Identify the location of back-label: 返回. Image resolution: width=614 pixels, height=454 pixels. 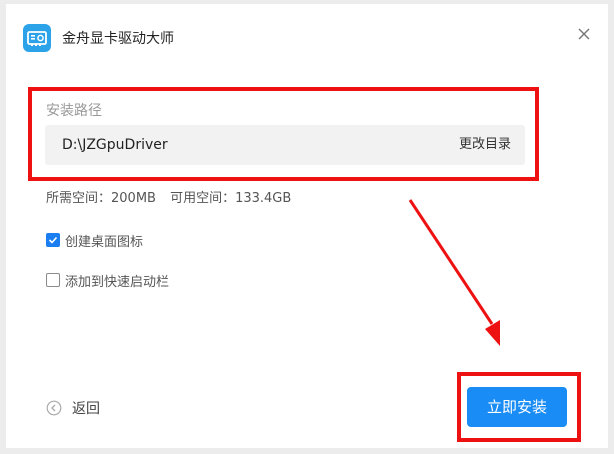
(86, 409).